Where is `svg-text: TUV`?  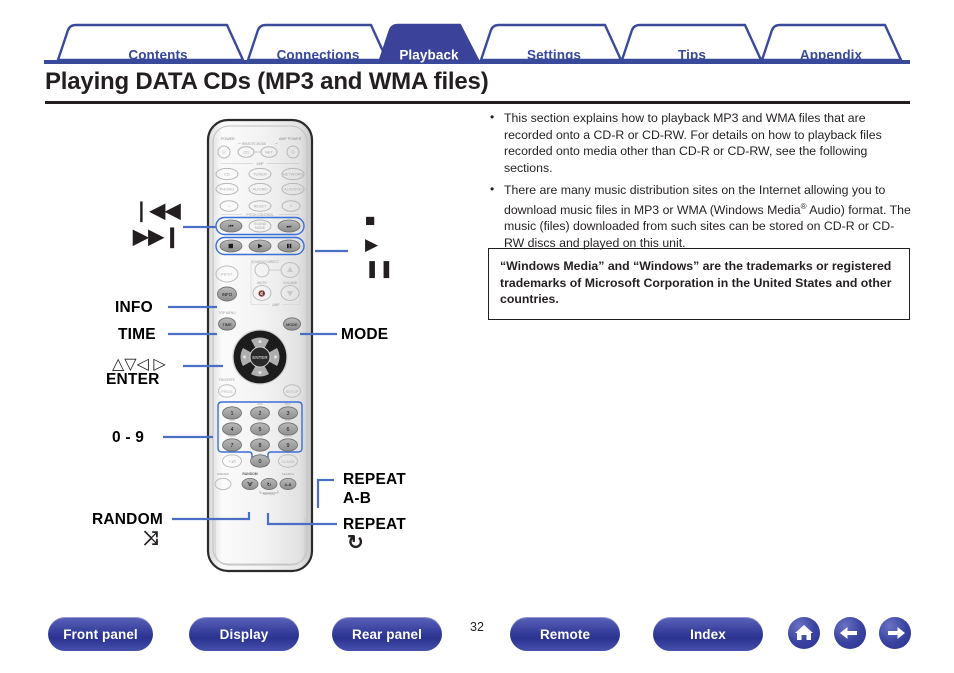 svg-text: TUV is located at coordinates (260, 436).